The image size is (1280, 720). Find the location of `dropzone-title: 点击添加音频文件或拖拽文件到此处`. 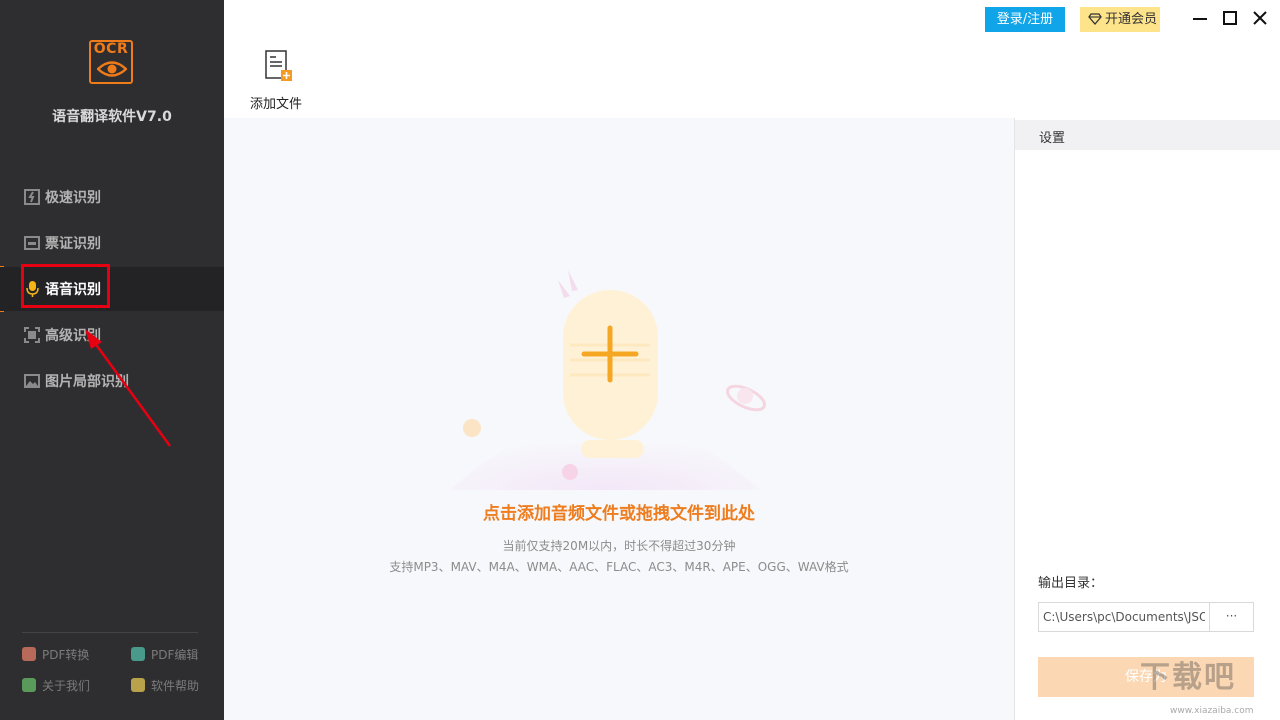

dropzone-title: 点击添加音频文件或拖拽文件到此处 is located at coordinates (619, 514).